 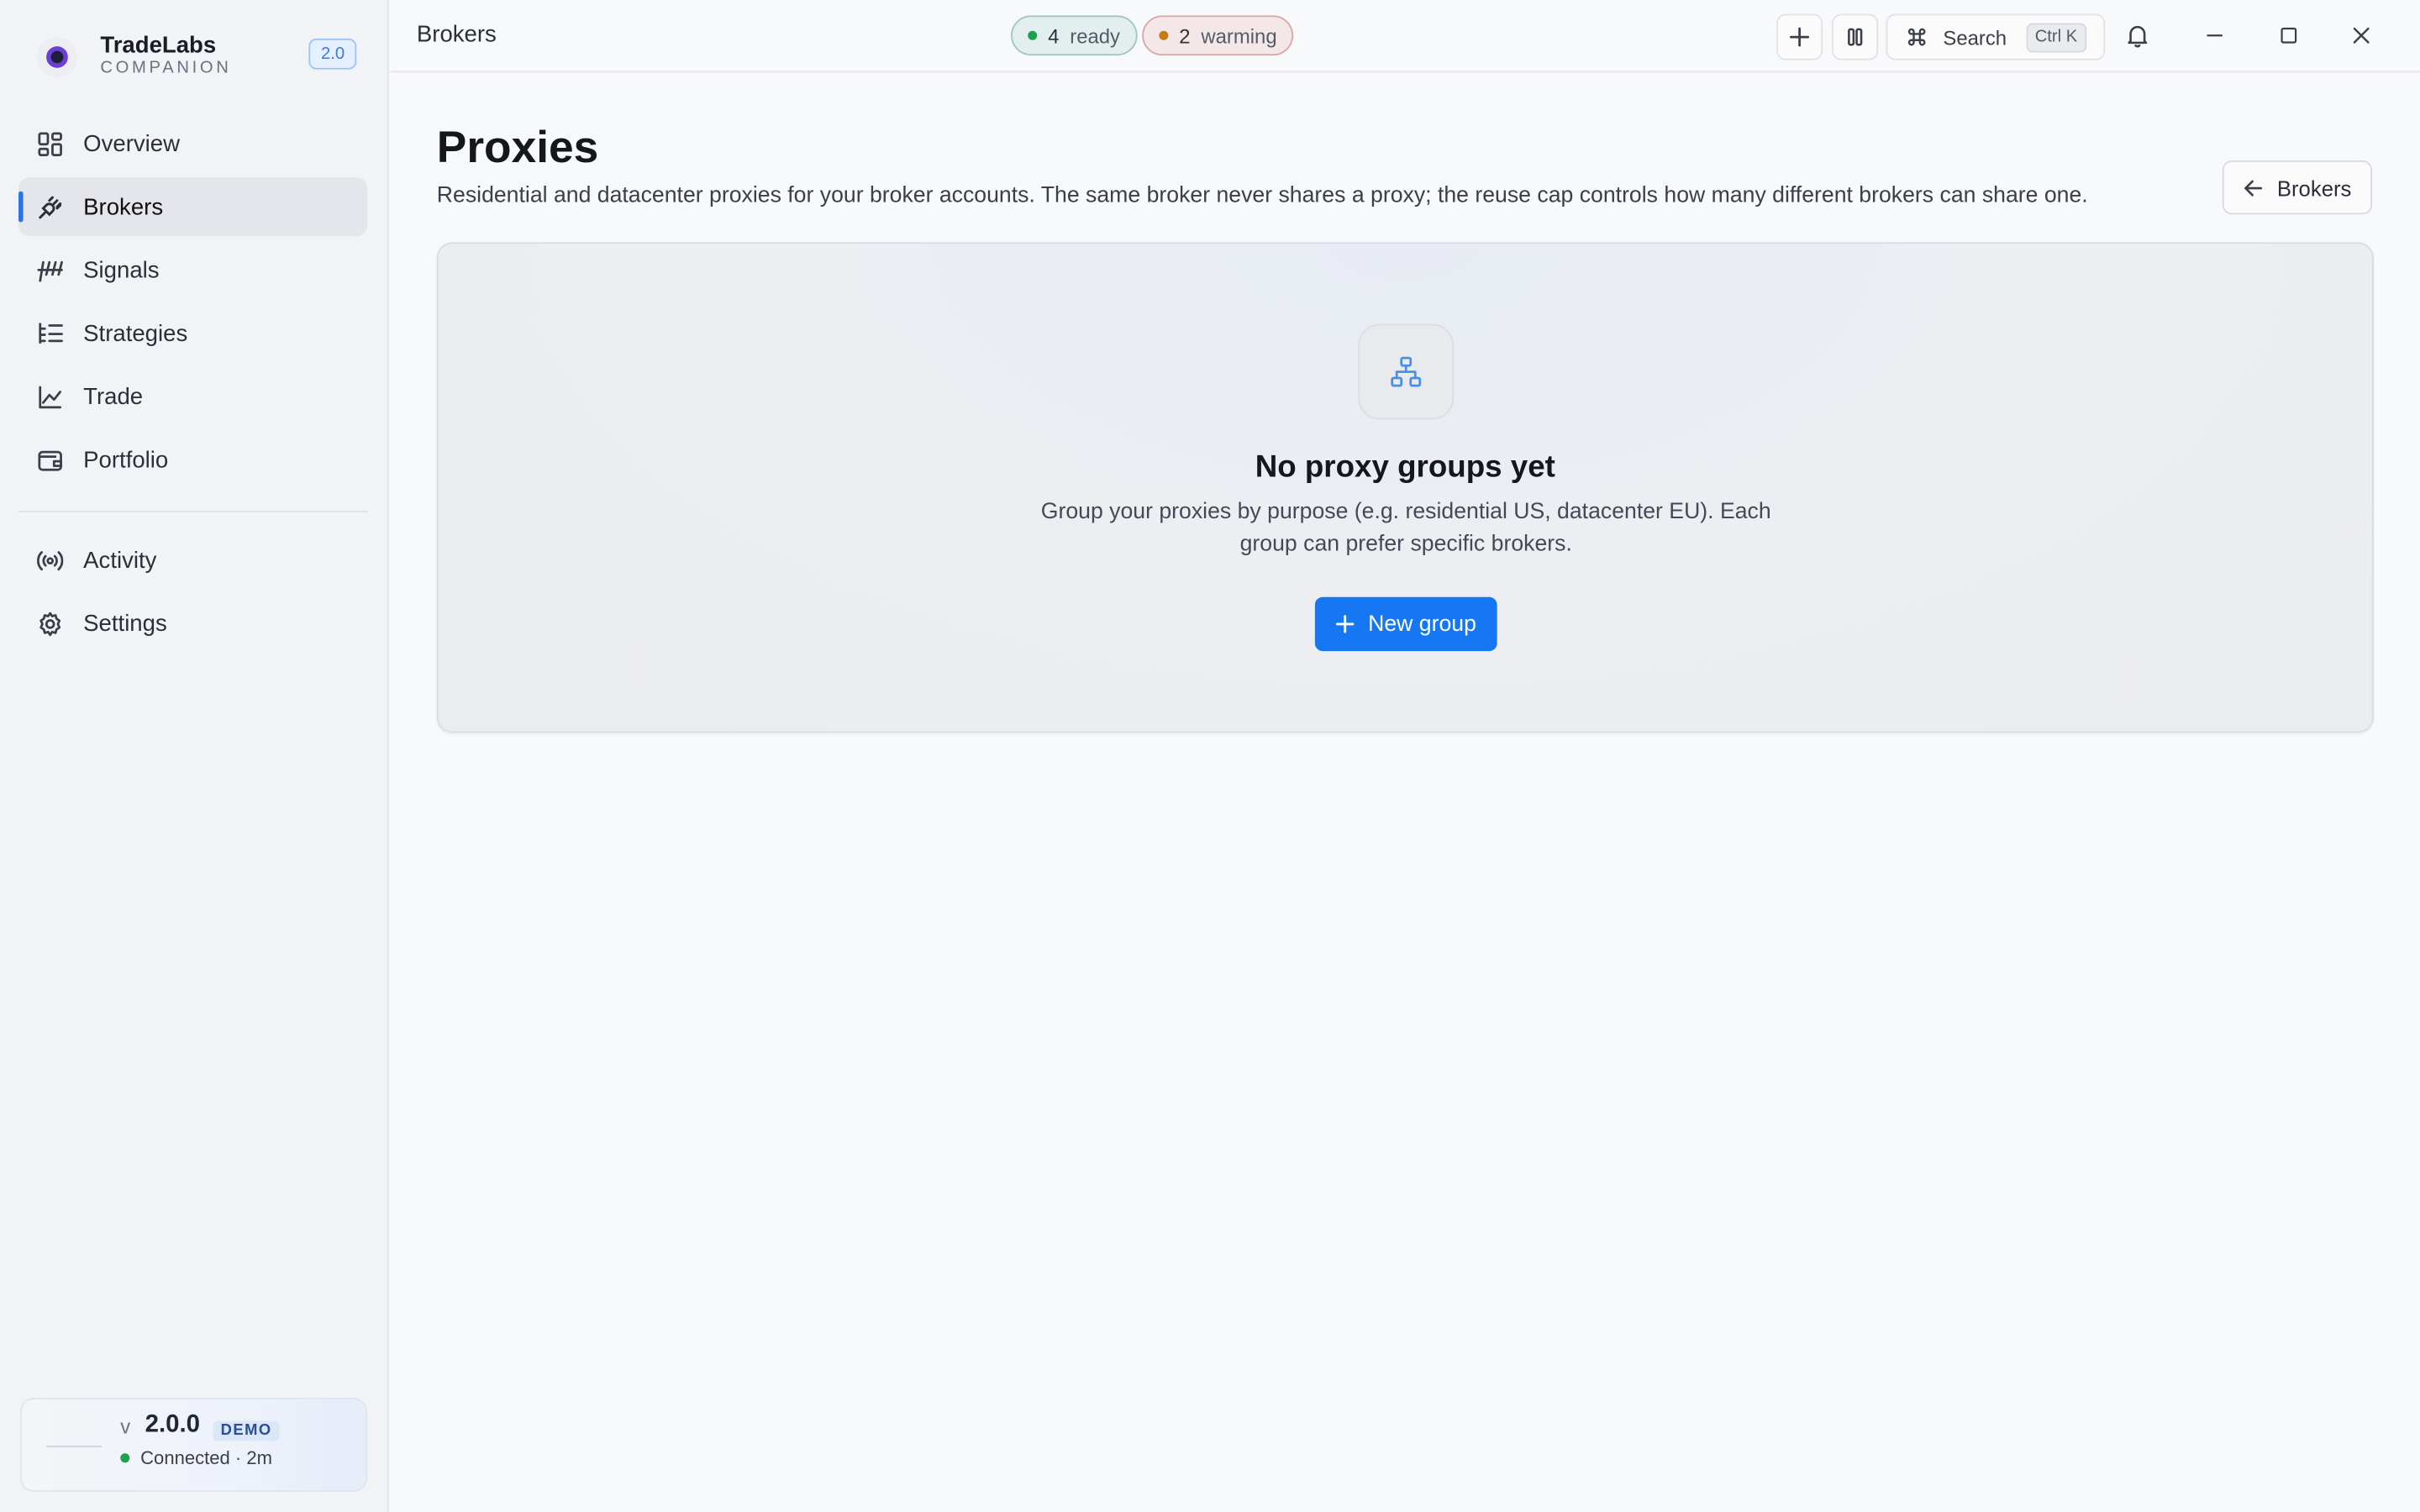 I want to click on back-to-brokers-button: Brokers, so click(x=2297, y=187).